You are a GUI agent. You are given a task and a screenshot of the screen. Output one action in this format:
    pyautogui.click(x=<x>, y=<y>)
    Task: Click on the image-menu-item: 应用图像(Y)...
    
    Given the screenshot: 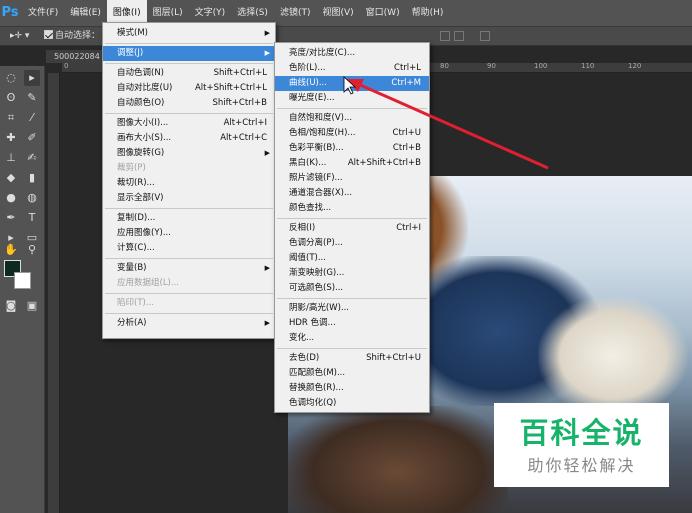 What is the action you would take?
    pyautogui.click(x=189, y=233)
    